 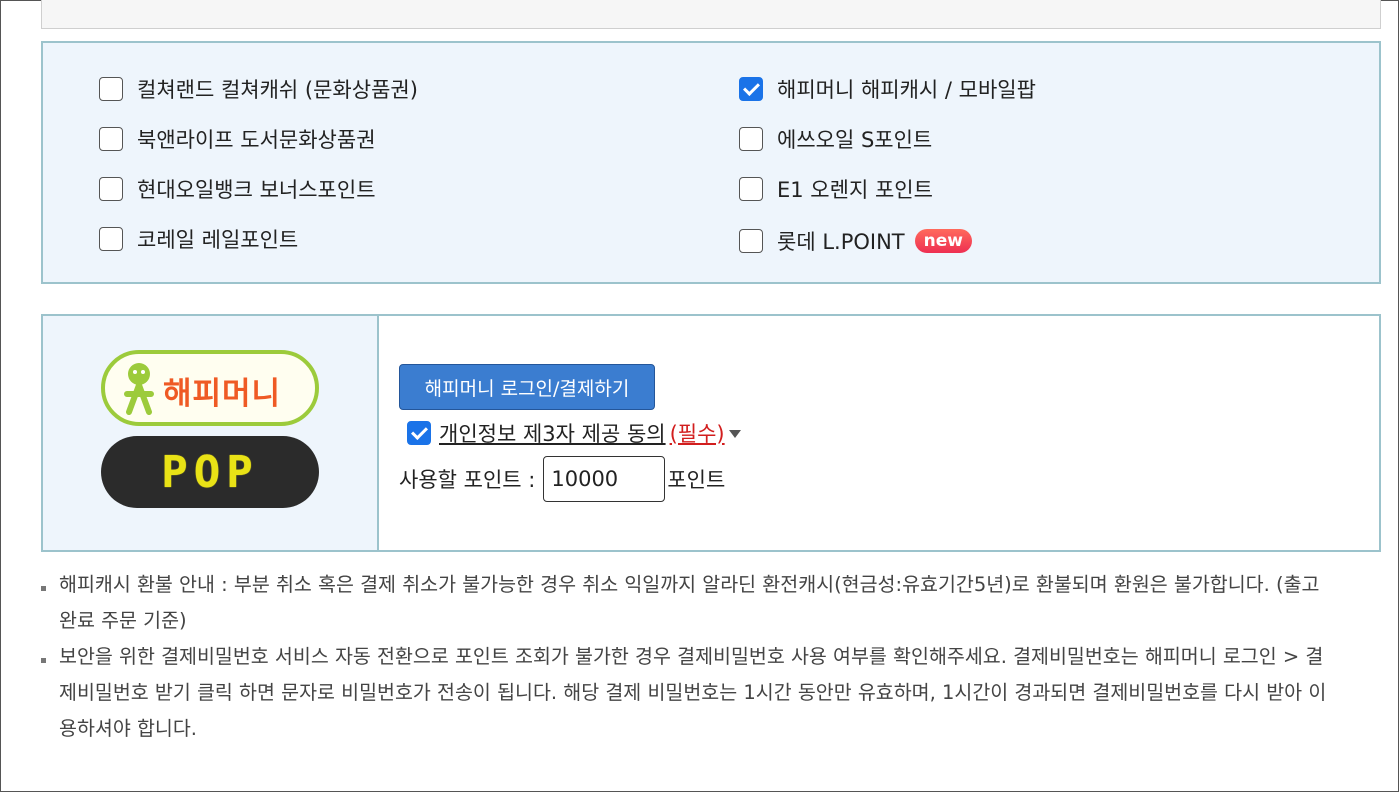 I want to click on points-unit: 포인트, so click(x=696, y=480).